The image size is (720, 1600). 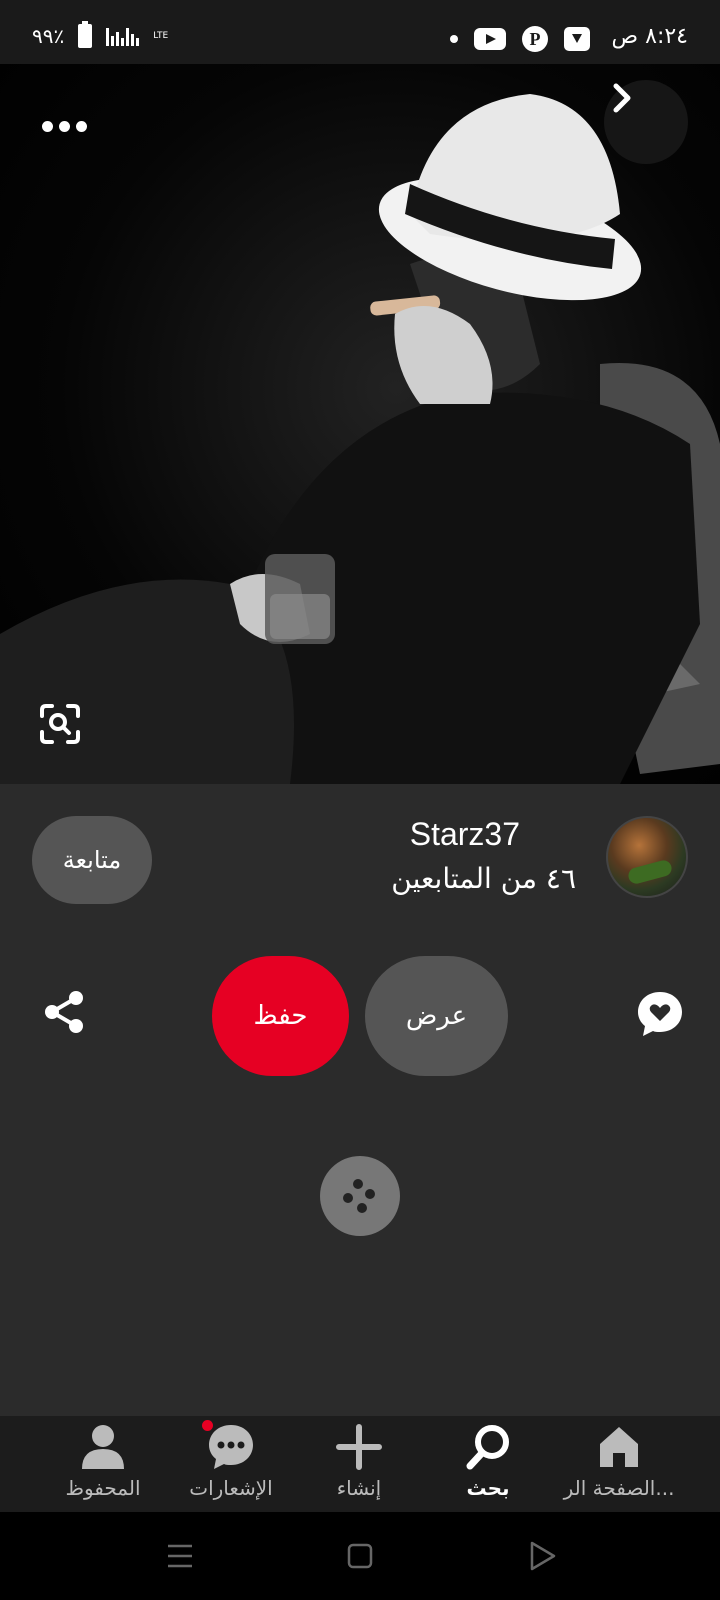 I want to click on visual-search-icon, so click(x=60, y=724).